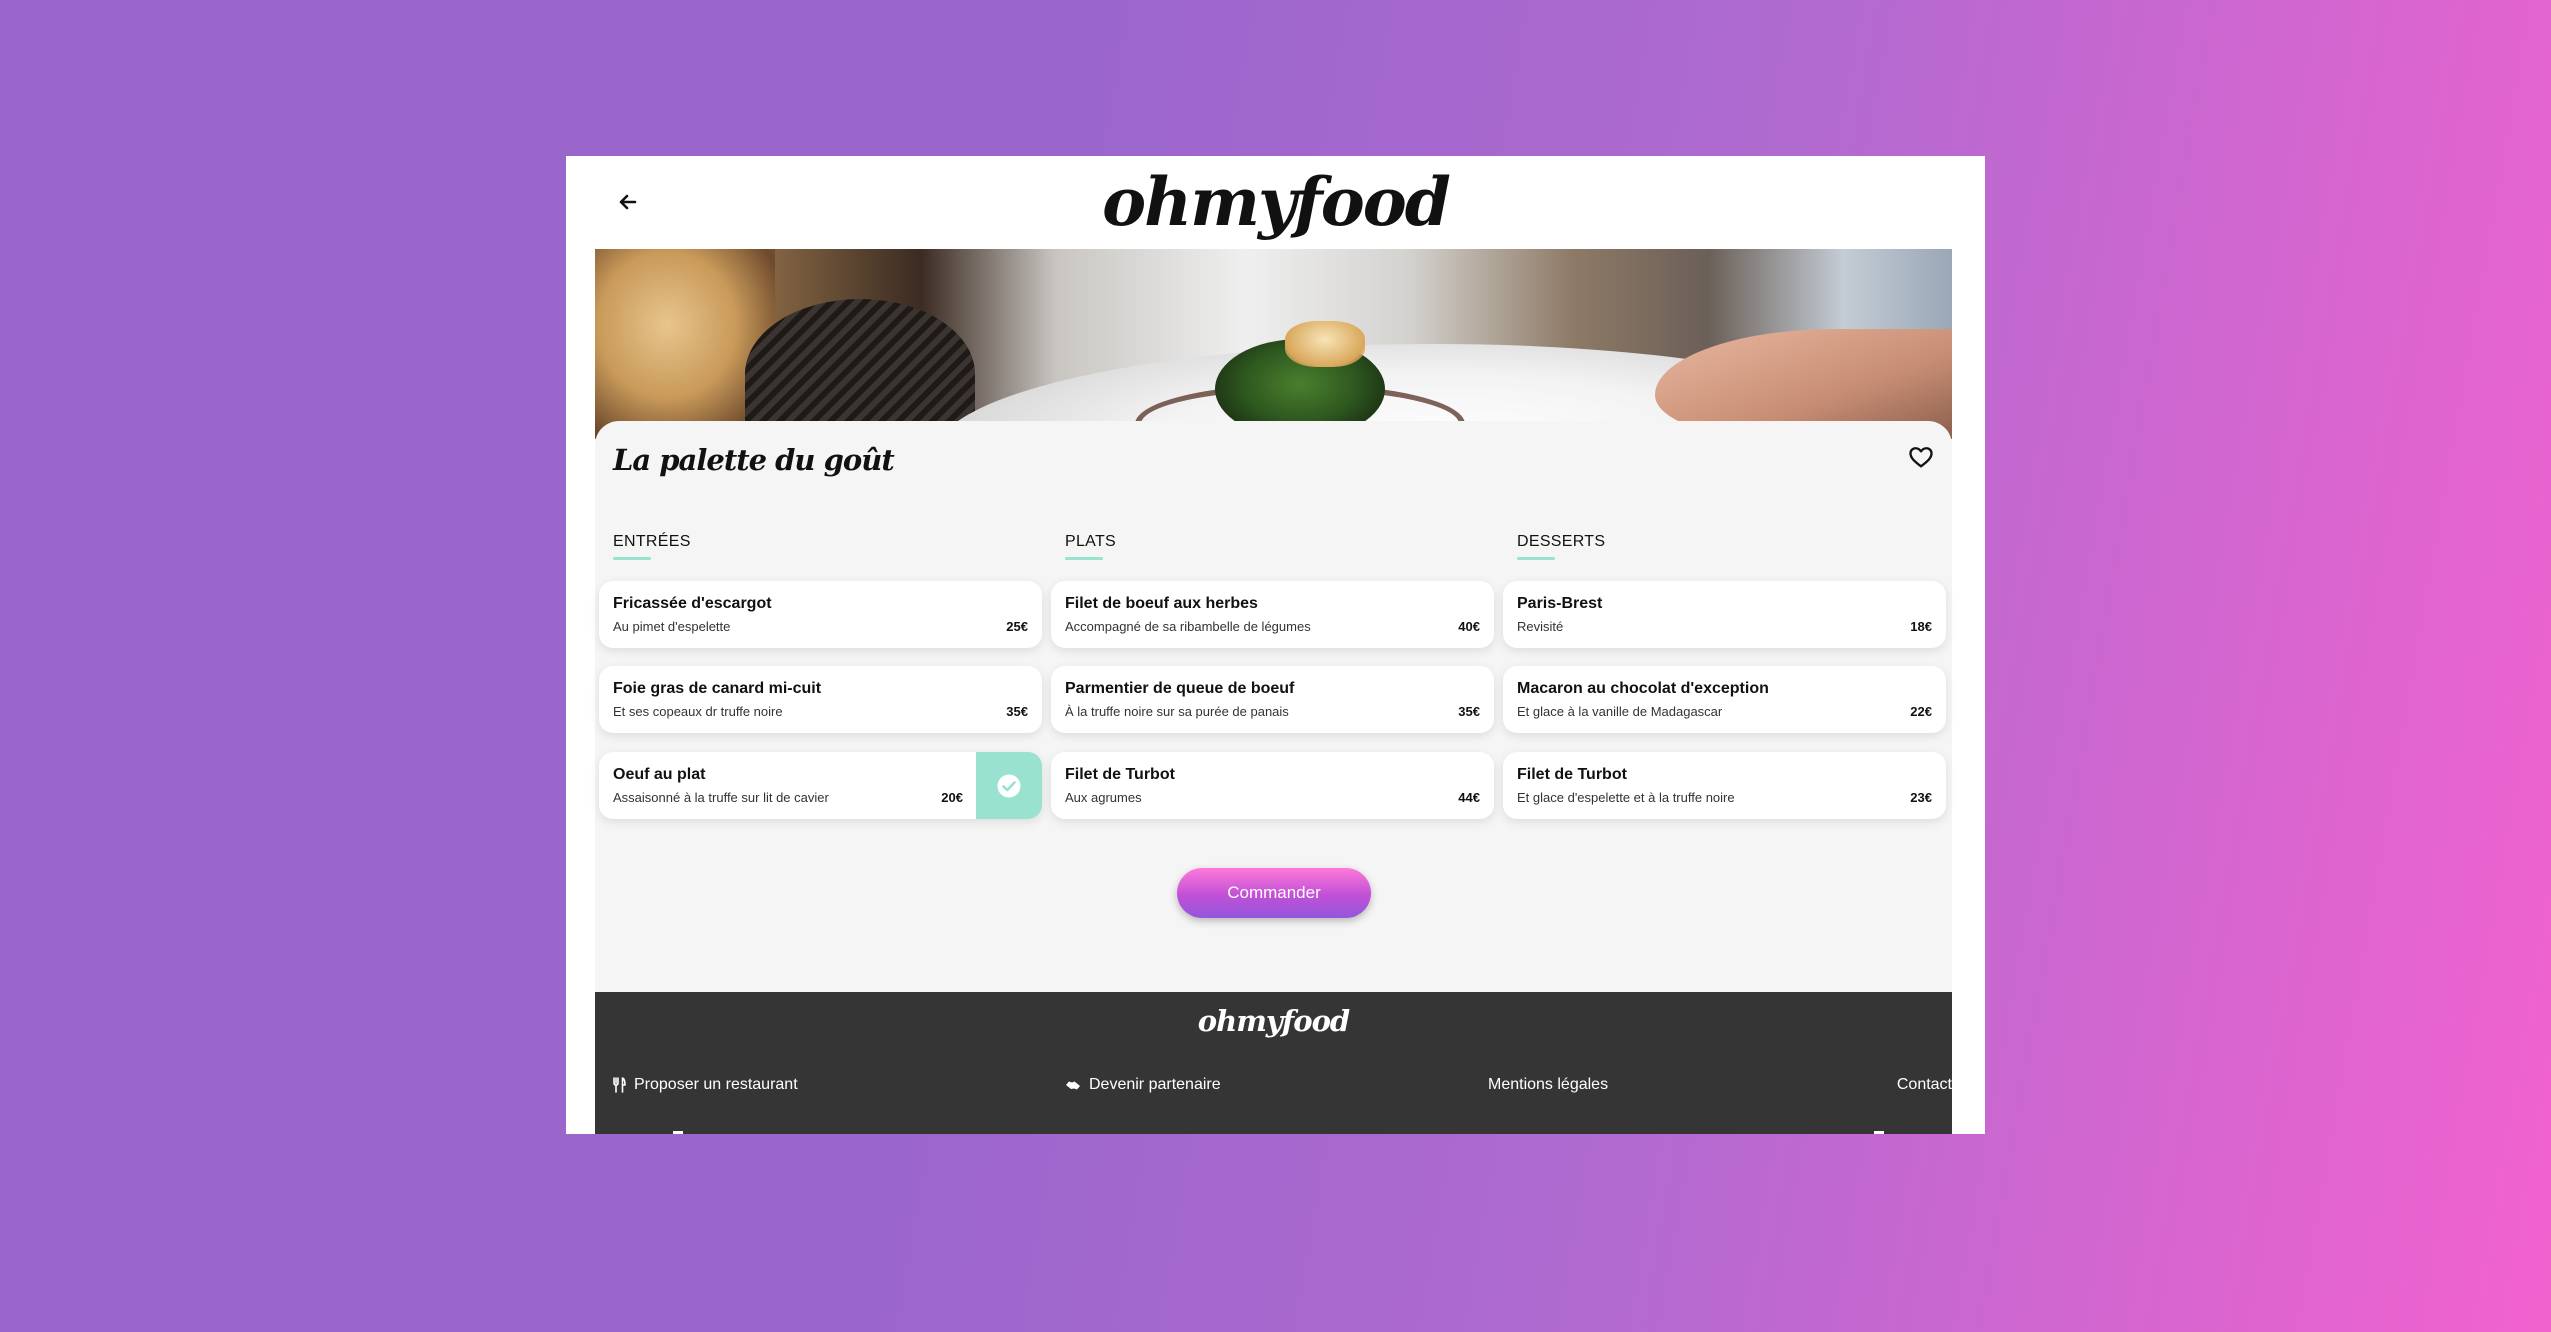 The height and width of the screenshot is (1332, 2551). Describe the element at coordinates (717, 688) in the screenshot. I see `dish-name: Foie gras de canard mi-cuit` at that location.